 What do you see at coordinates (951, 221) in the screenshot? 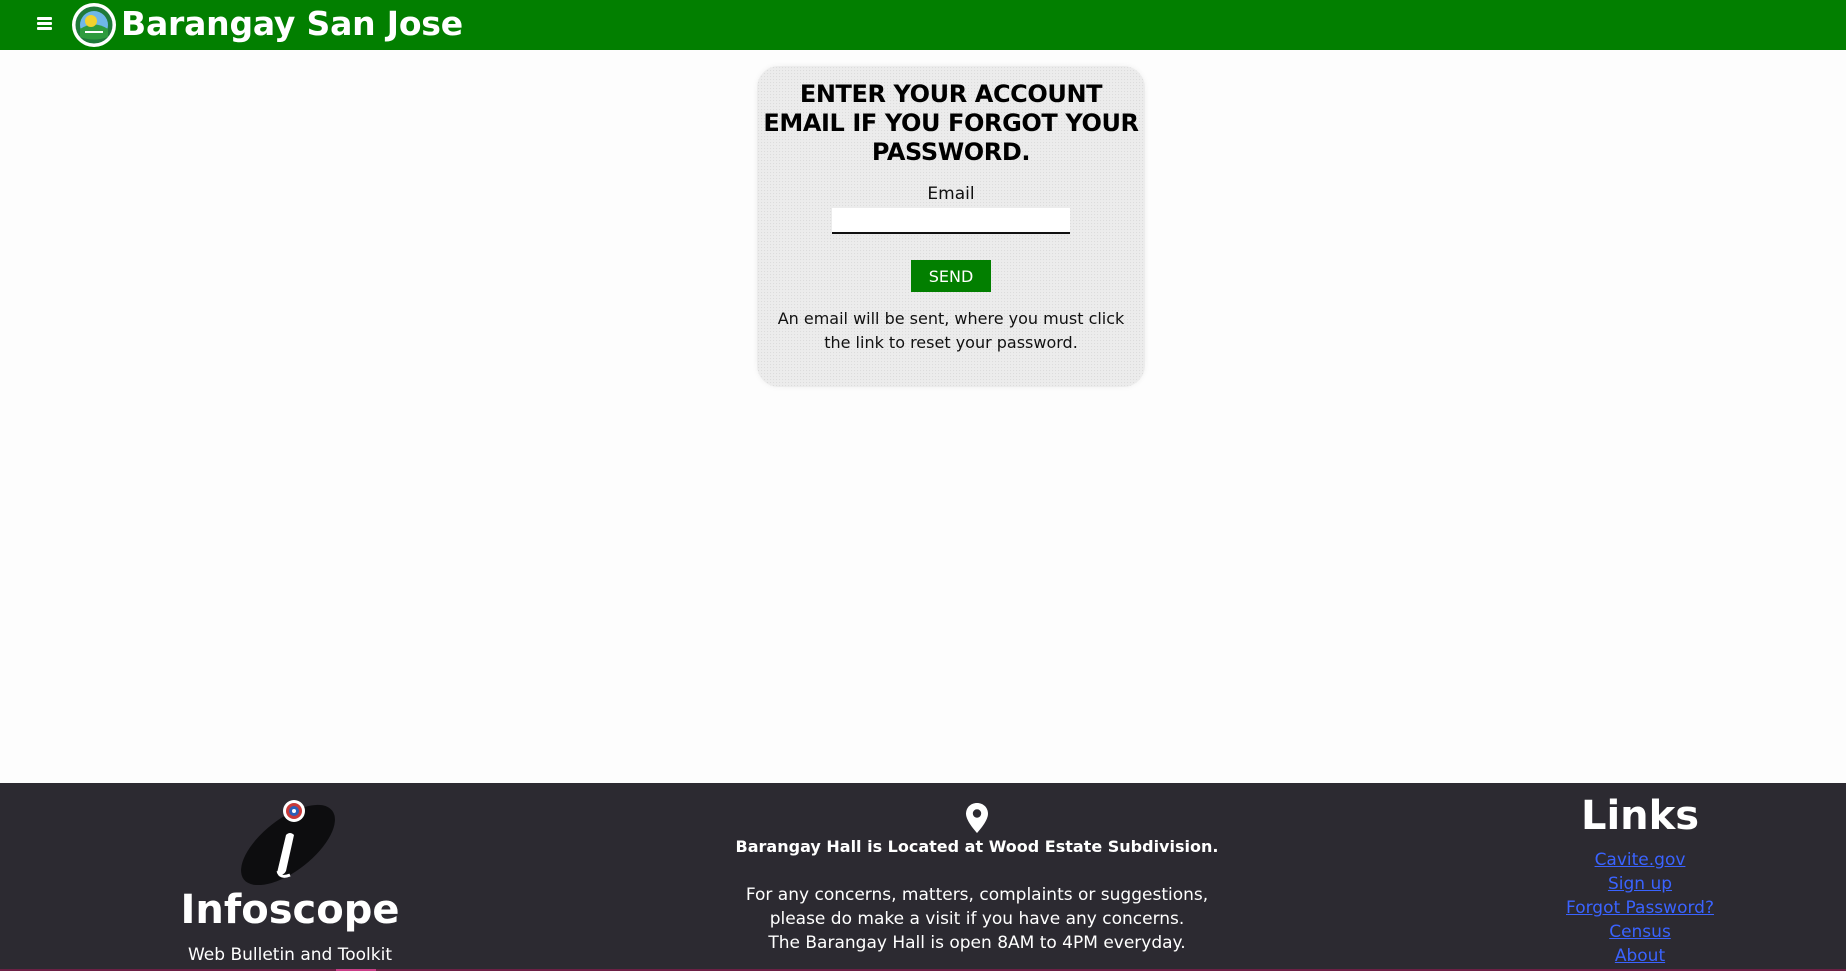
I see `email-input` at bounding box center [951, 221].